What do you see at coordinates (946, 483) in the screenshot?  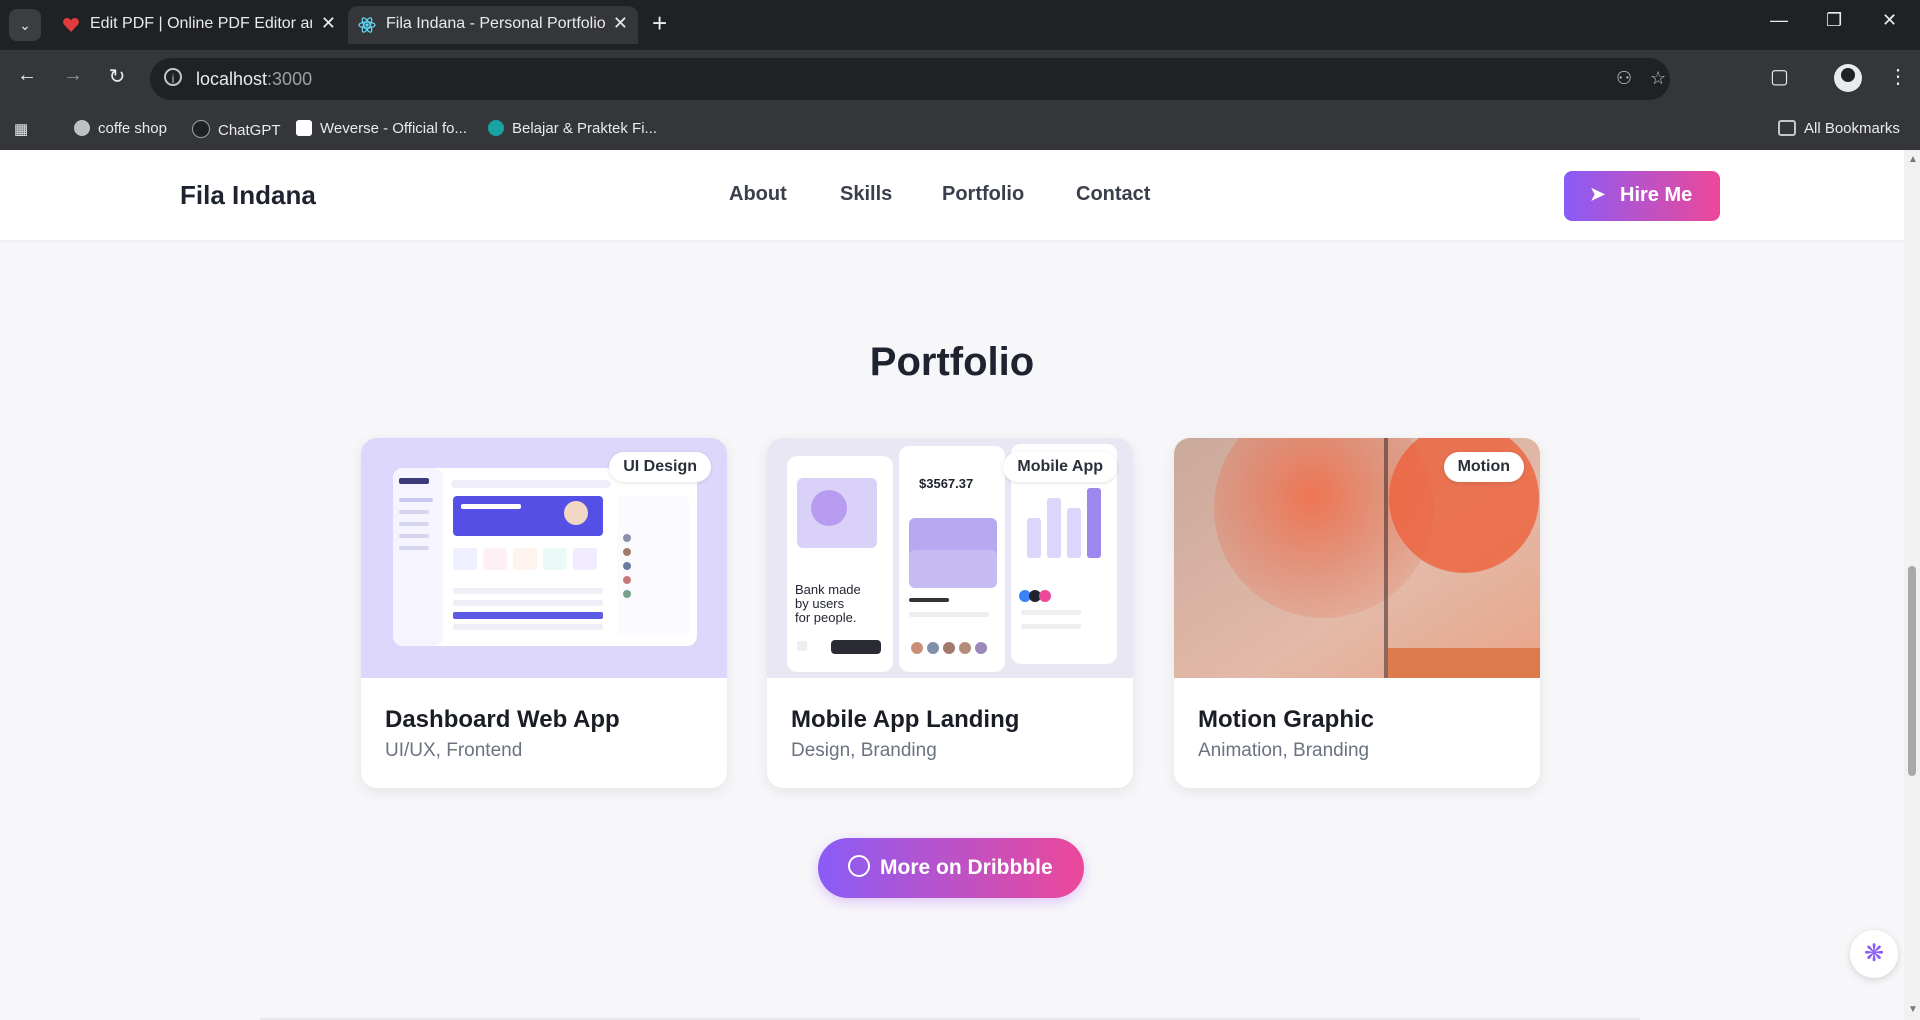 I see `svg-text: $3567.37` at bounding box center [946, 483].